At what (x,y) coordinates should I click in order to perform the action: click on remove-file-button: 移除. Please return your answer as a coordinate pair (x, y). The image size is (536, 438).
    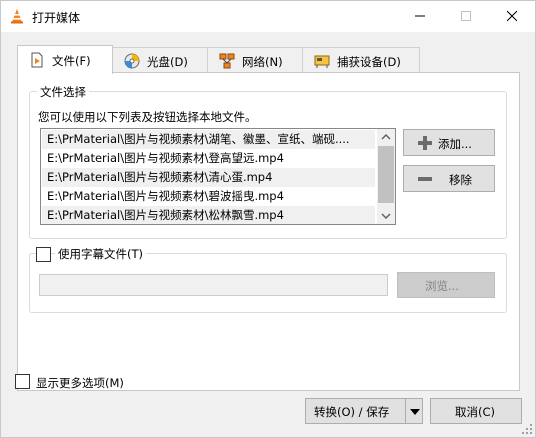
    Looking at the image, I should click on (449, 178).